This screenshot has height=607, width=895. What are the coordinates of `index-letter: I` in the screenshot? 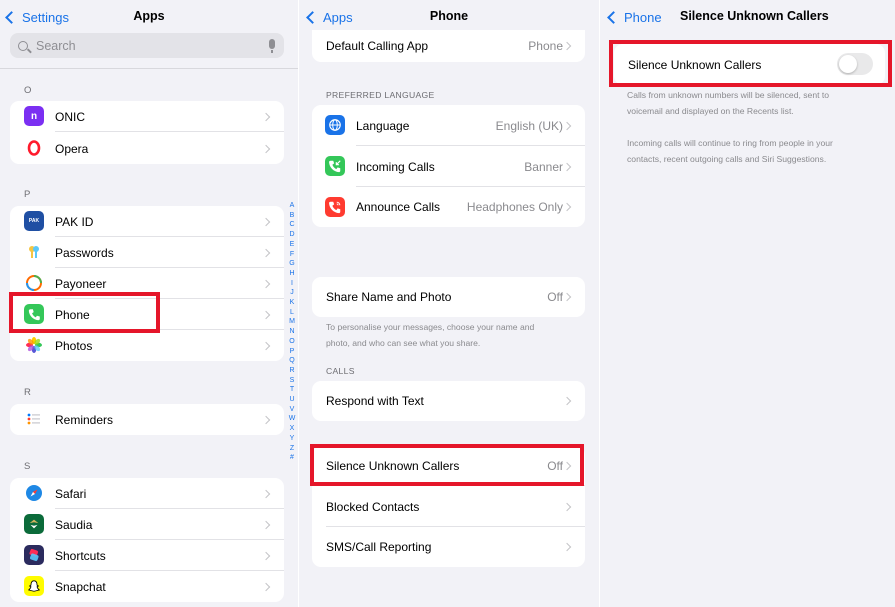 It's located at (292, 284).